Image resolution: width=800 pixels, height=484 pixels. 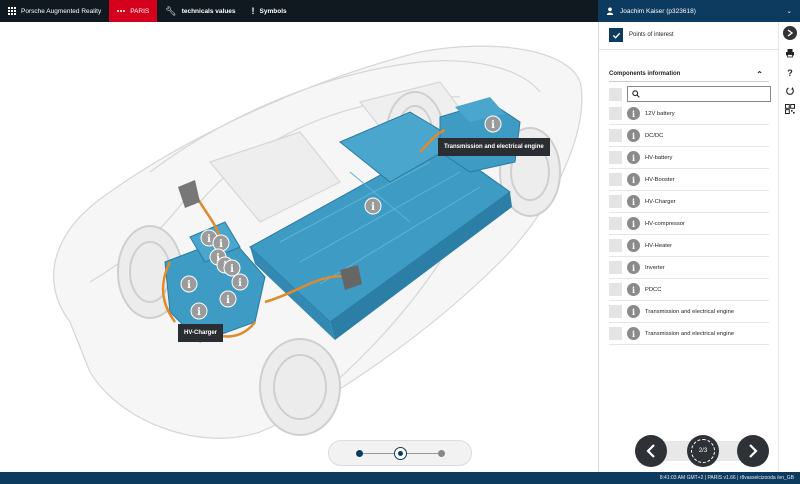 I want to click on points-of-interest-toggle: Points of interest, so click(x=641, y=35).